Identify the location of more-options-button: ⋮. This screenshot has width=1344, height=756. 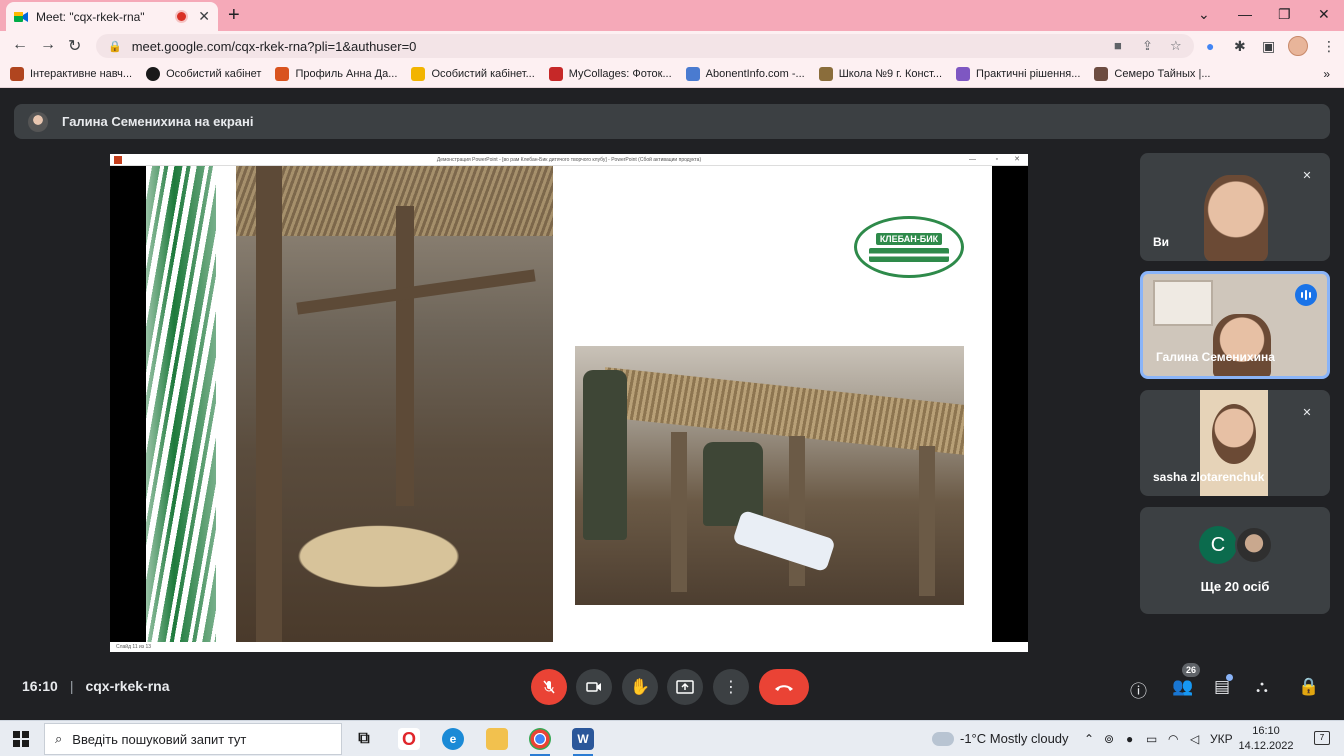
(731, 687).